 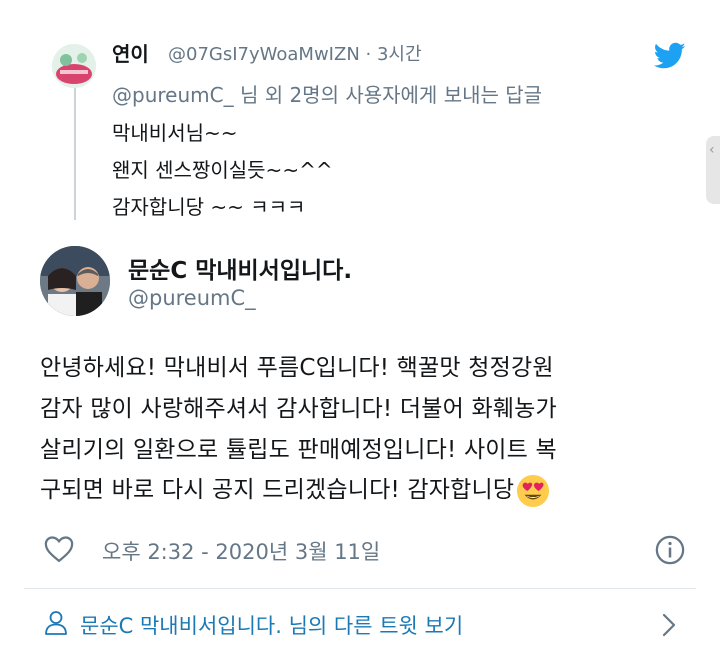 I want to click on reply-avatar, so click(x=74, y=66).